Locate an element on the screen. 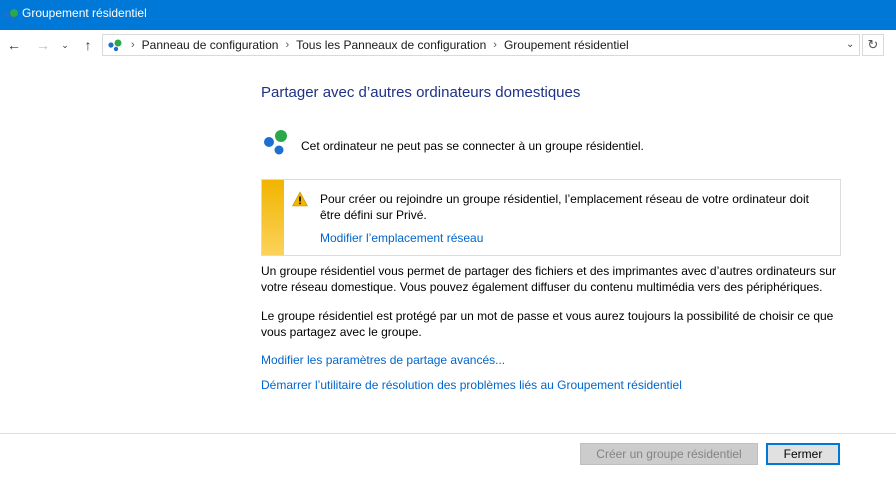 This screenshot has height=497, width=896. up-button: ↑ is located at coordinates (88, 45).